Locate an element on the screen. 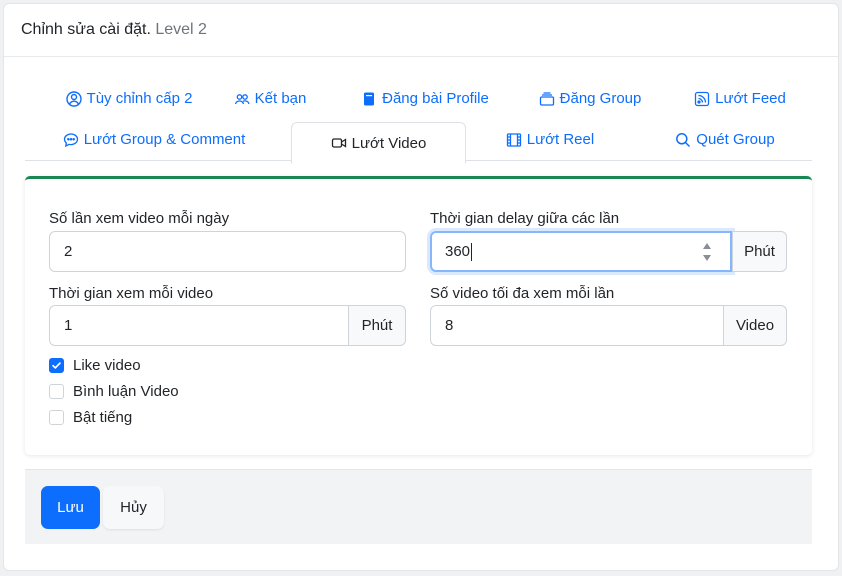 The width and height of the screenshot is (842, 576). views-per-day-value: 2 is located at coordinates (68, 251).